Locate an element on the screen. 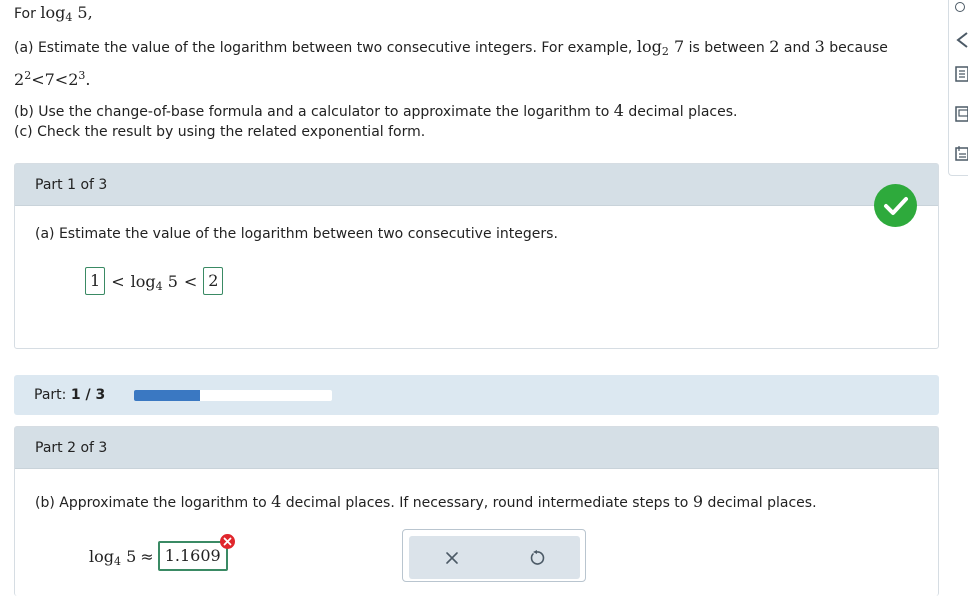  progress-label: Part: 1 / 3 is located at coordinates (69, 395).